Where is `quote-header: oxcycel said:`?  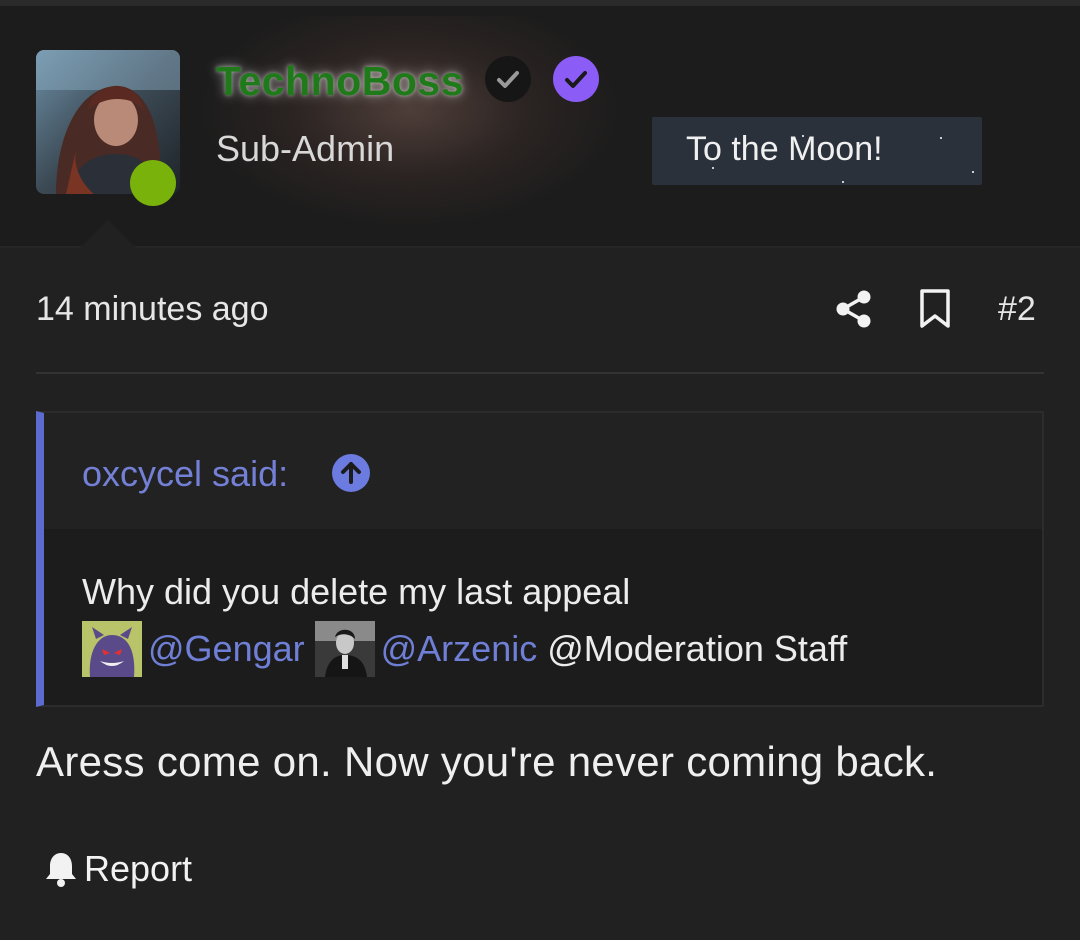 quote-header: oxcycel said: is located at coordinates (543, 471).